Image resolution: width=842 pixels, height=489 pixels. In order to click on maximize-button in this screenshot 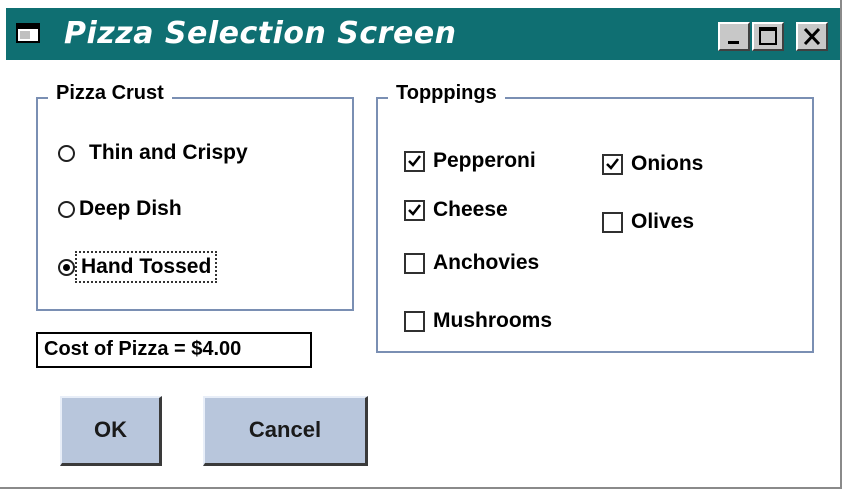, I will do `click(768, 36)`.